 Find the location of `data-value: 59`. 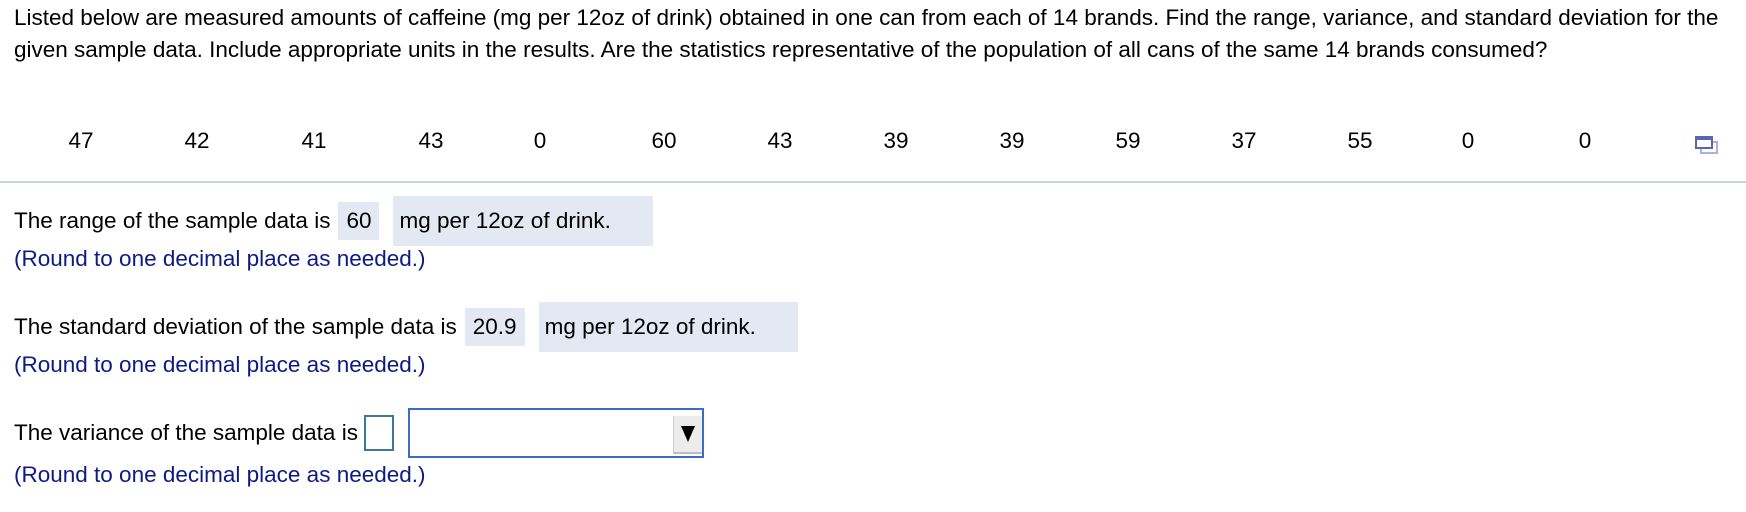

data-value: 59 is located at coordinates (1128, 140).